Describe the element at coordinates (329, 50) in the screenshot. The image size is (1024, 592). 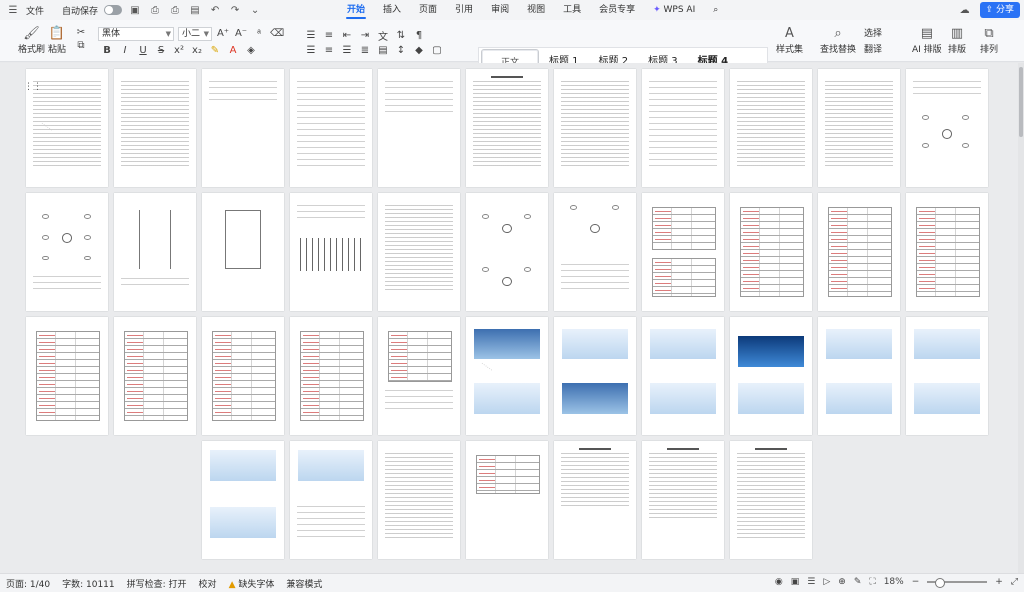
I see `align-center-icon: ≡` at that location.